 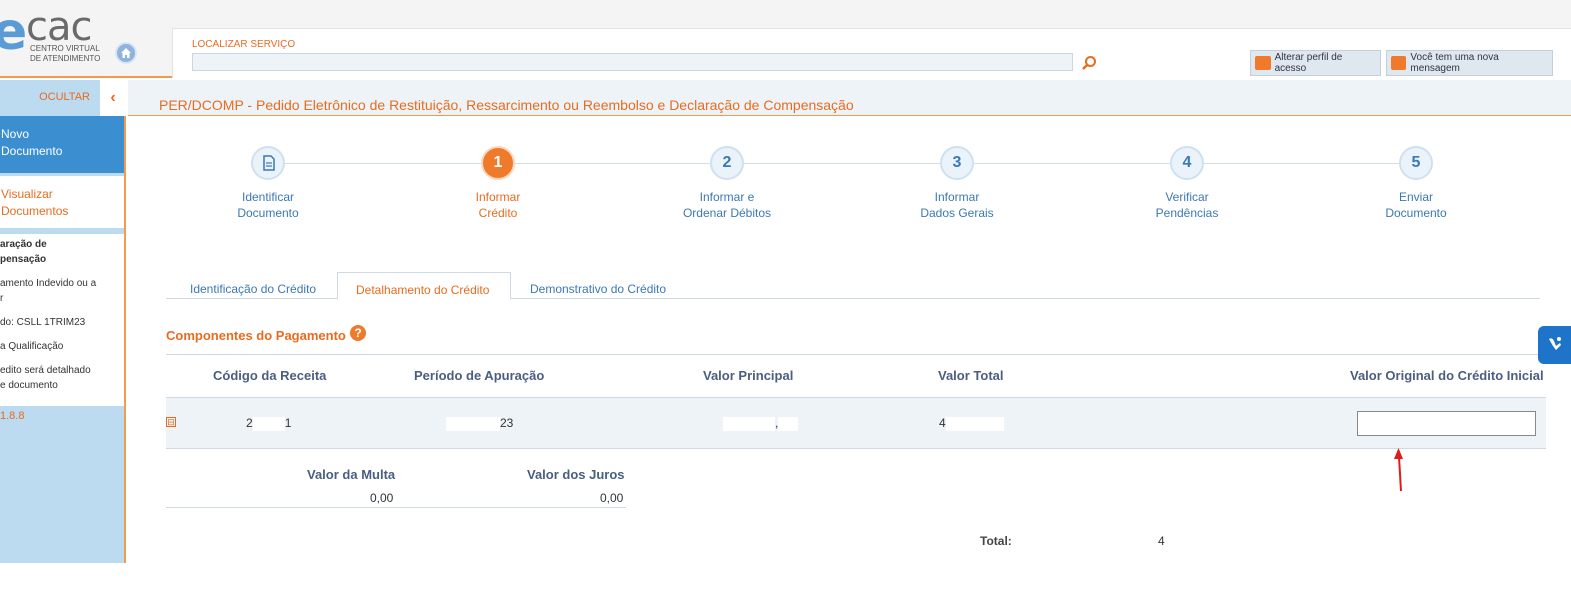 What do you see at coordinates (498, 213) in the screenshot?
I see `step-label-line2: Crédito` at bounding box center [498, 213].